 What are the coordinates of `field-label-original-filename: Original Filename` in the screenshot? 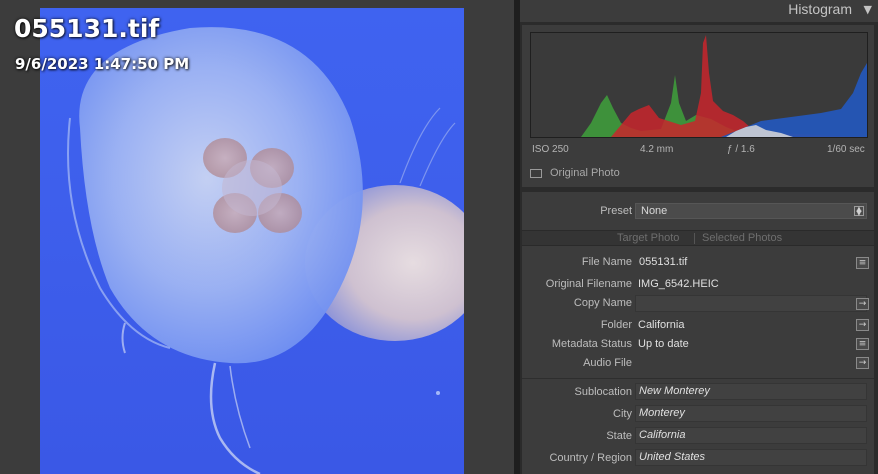 It's located at (588, 284).